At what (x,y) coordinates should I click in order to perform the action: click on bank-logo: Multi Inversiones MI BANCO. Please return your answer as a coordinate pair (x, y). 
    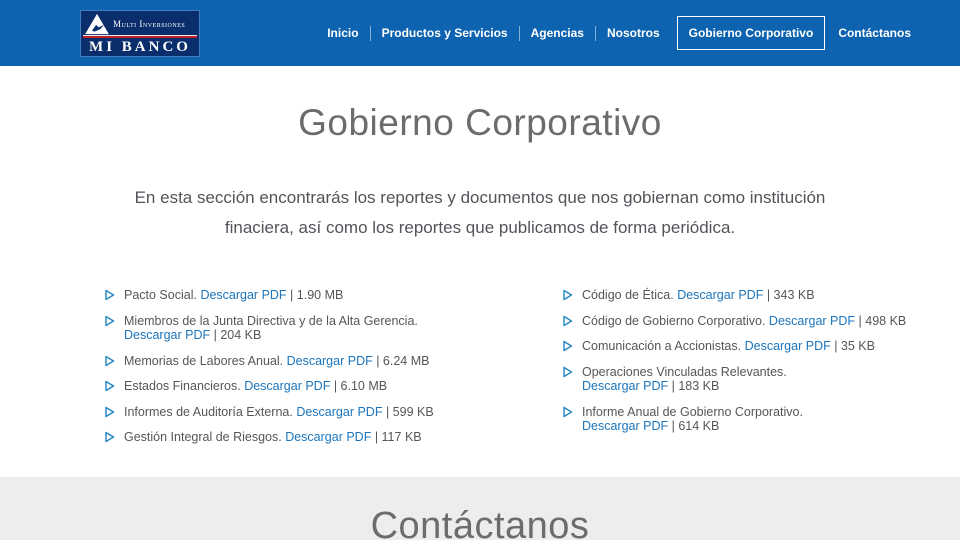
    Looking at the image, I should click on (140, 33).